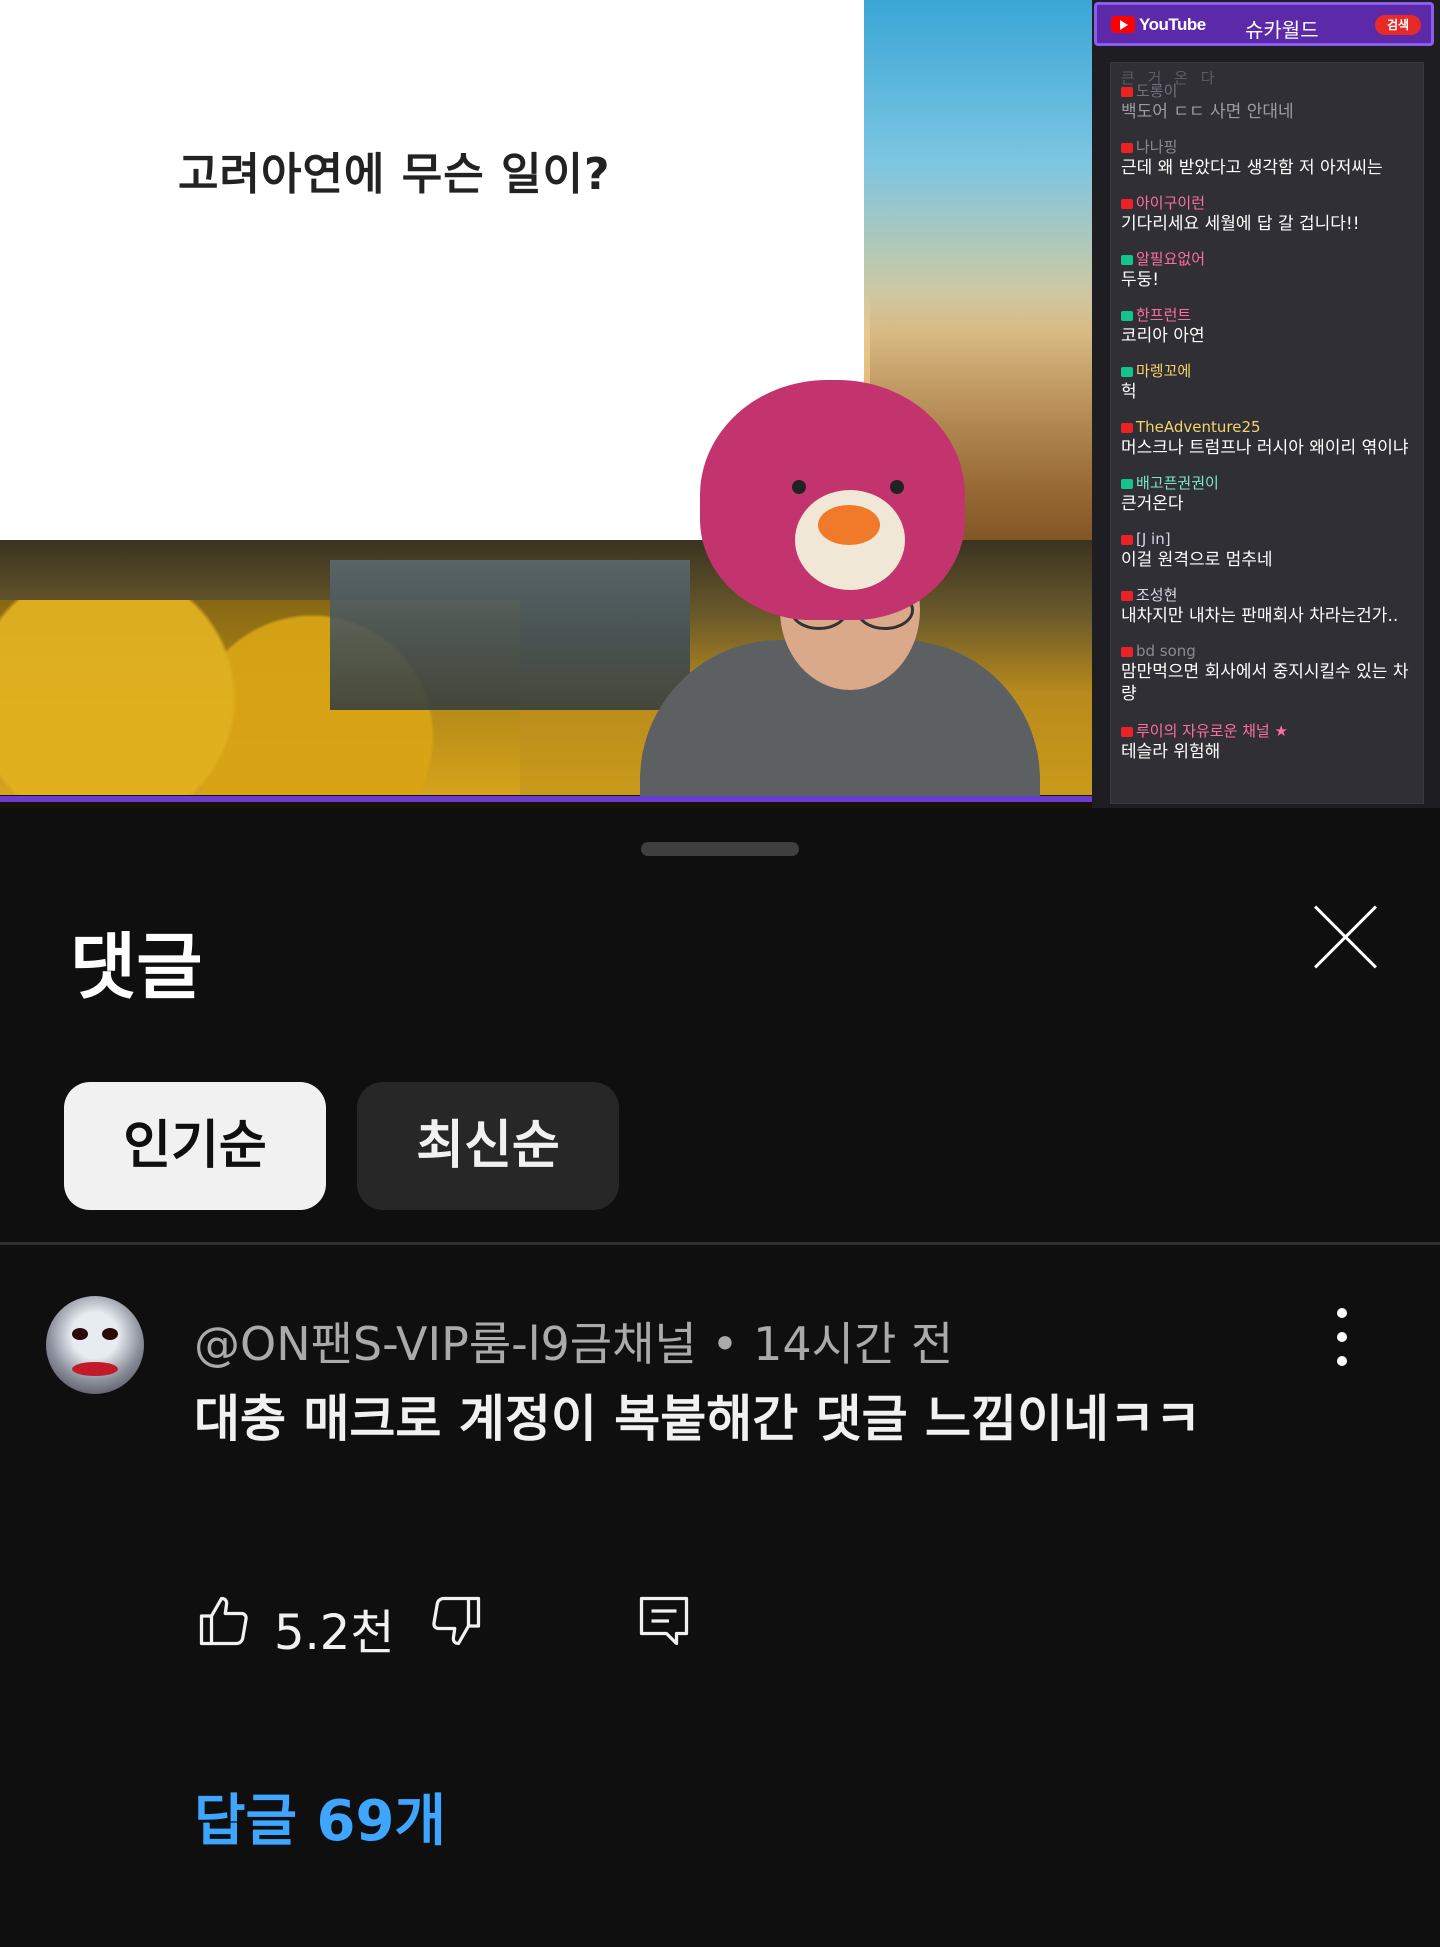  Describe the element at coordinates (573, 1341) in the screenshot. I see `comment-author-time: @ON팬S-VIP룸-l9금채널 • 14시간 전` at that location.